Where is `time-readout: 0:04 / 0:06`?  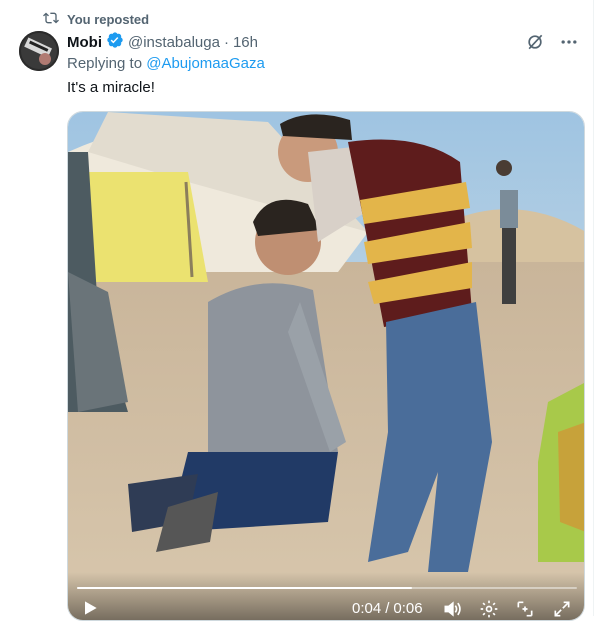
time-readout: 0:04 / 0:06 is located at coordinates (387, 608).